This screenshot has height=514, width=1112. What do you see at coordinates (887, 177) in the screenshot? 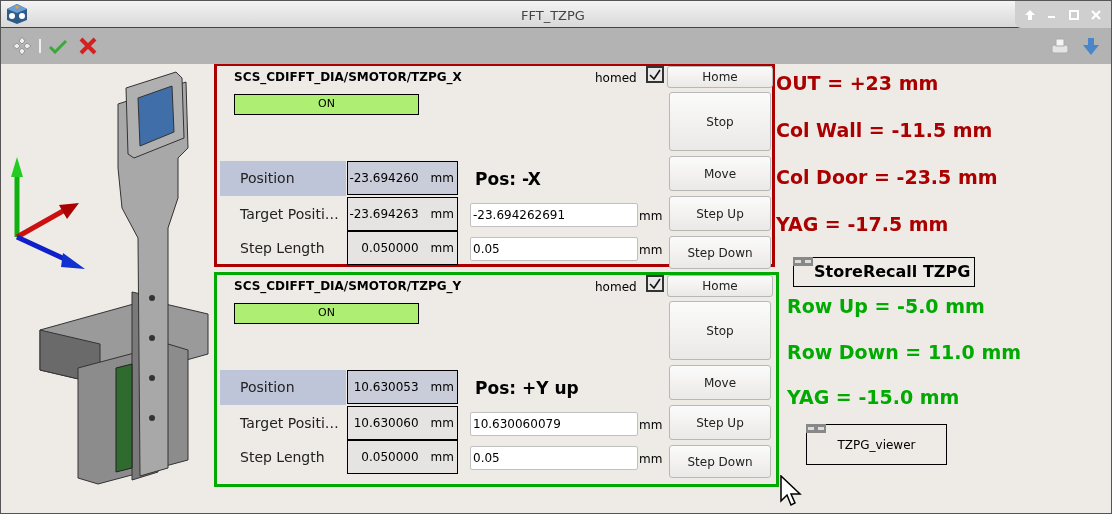
I see `preset-label: Col Door = -23.5 mm` at bounding box center [887, 177].